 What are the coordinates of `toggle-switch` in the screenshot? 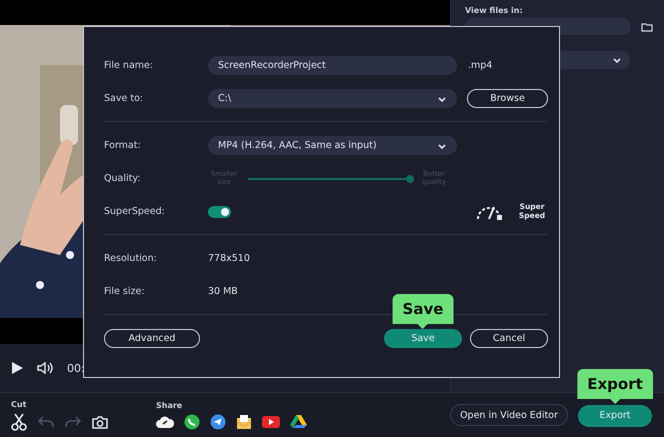 It's located at (219, 212).